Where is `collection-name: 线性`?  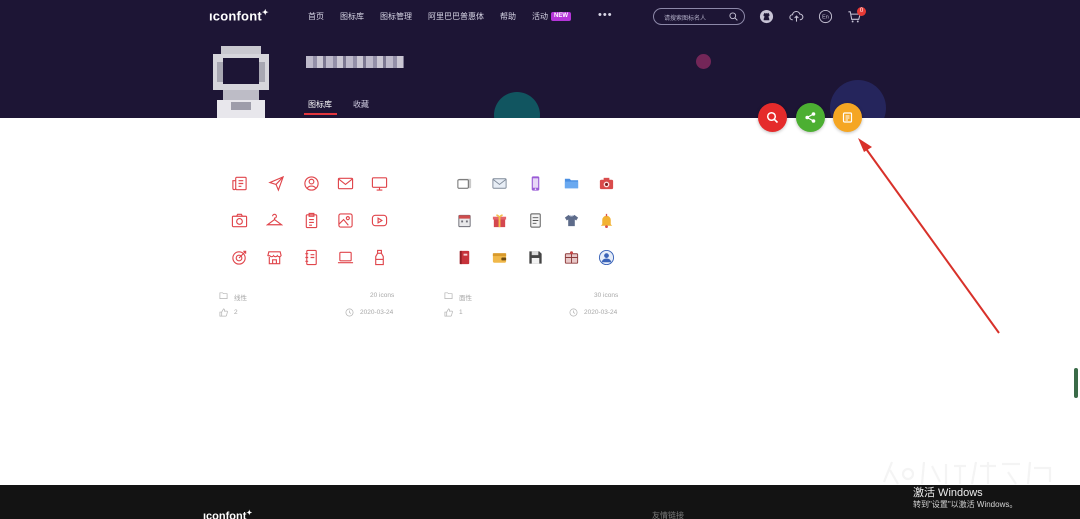 collection-name: 线性 is located at coordinates (240, 297).